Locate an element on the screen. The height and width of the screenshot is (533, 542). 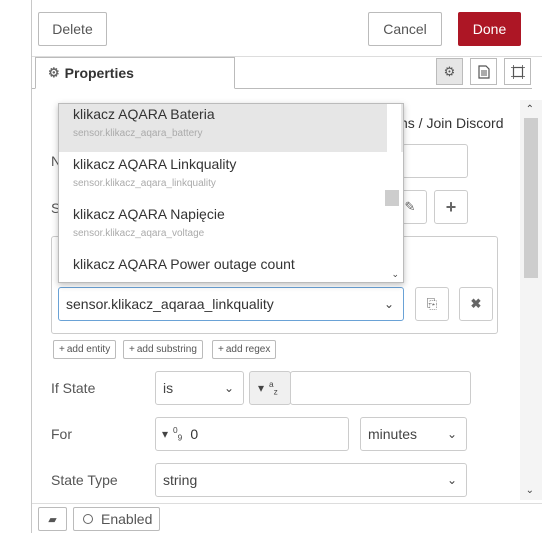
name-input is located at coordinates (435, 161).